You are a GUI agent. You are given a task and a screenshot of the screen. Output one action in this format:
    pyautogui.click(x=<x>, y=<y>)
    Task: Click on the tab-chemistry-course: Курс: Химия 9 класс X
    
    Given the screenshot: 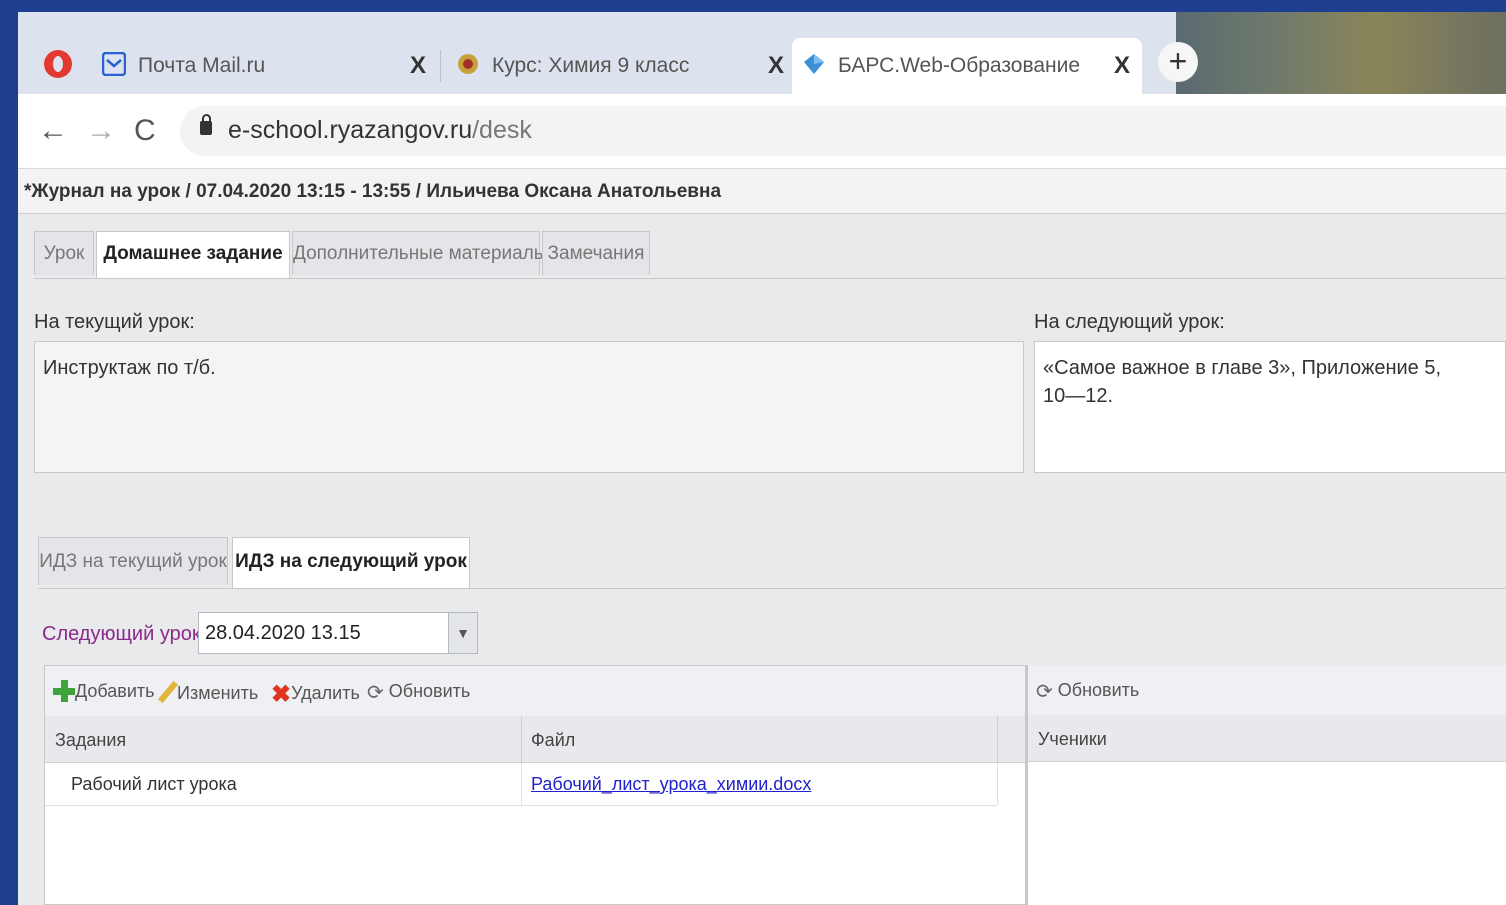 What is the action you would take?
    pyautogui.click(x=621, y=66)
    